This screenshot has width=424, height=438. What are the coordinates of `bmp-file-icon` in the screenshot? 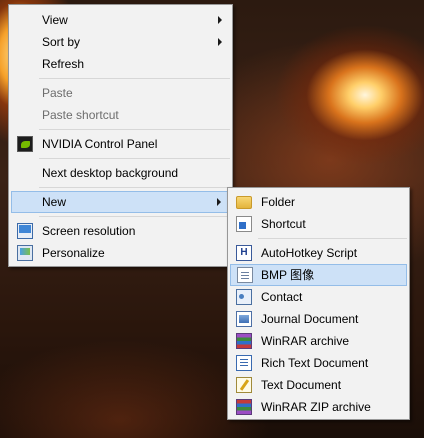 It's located at (245, 275).